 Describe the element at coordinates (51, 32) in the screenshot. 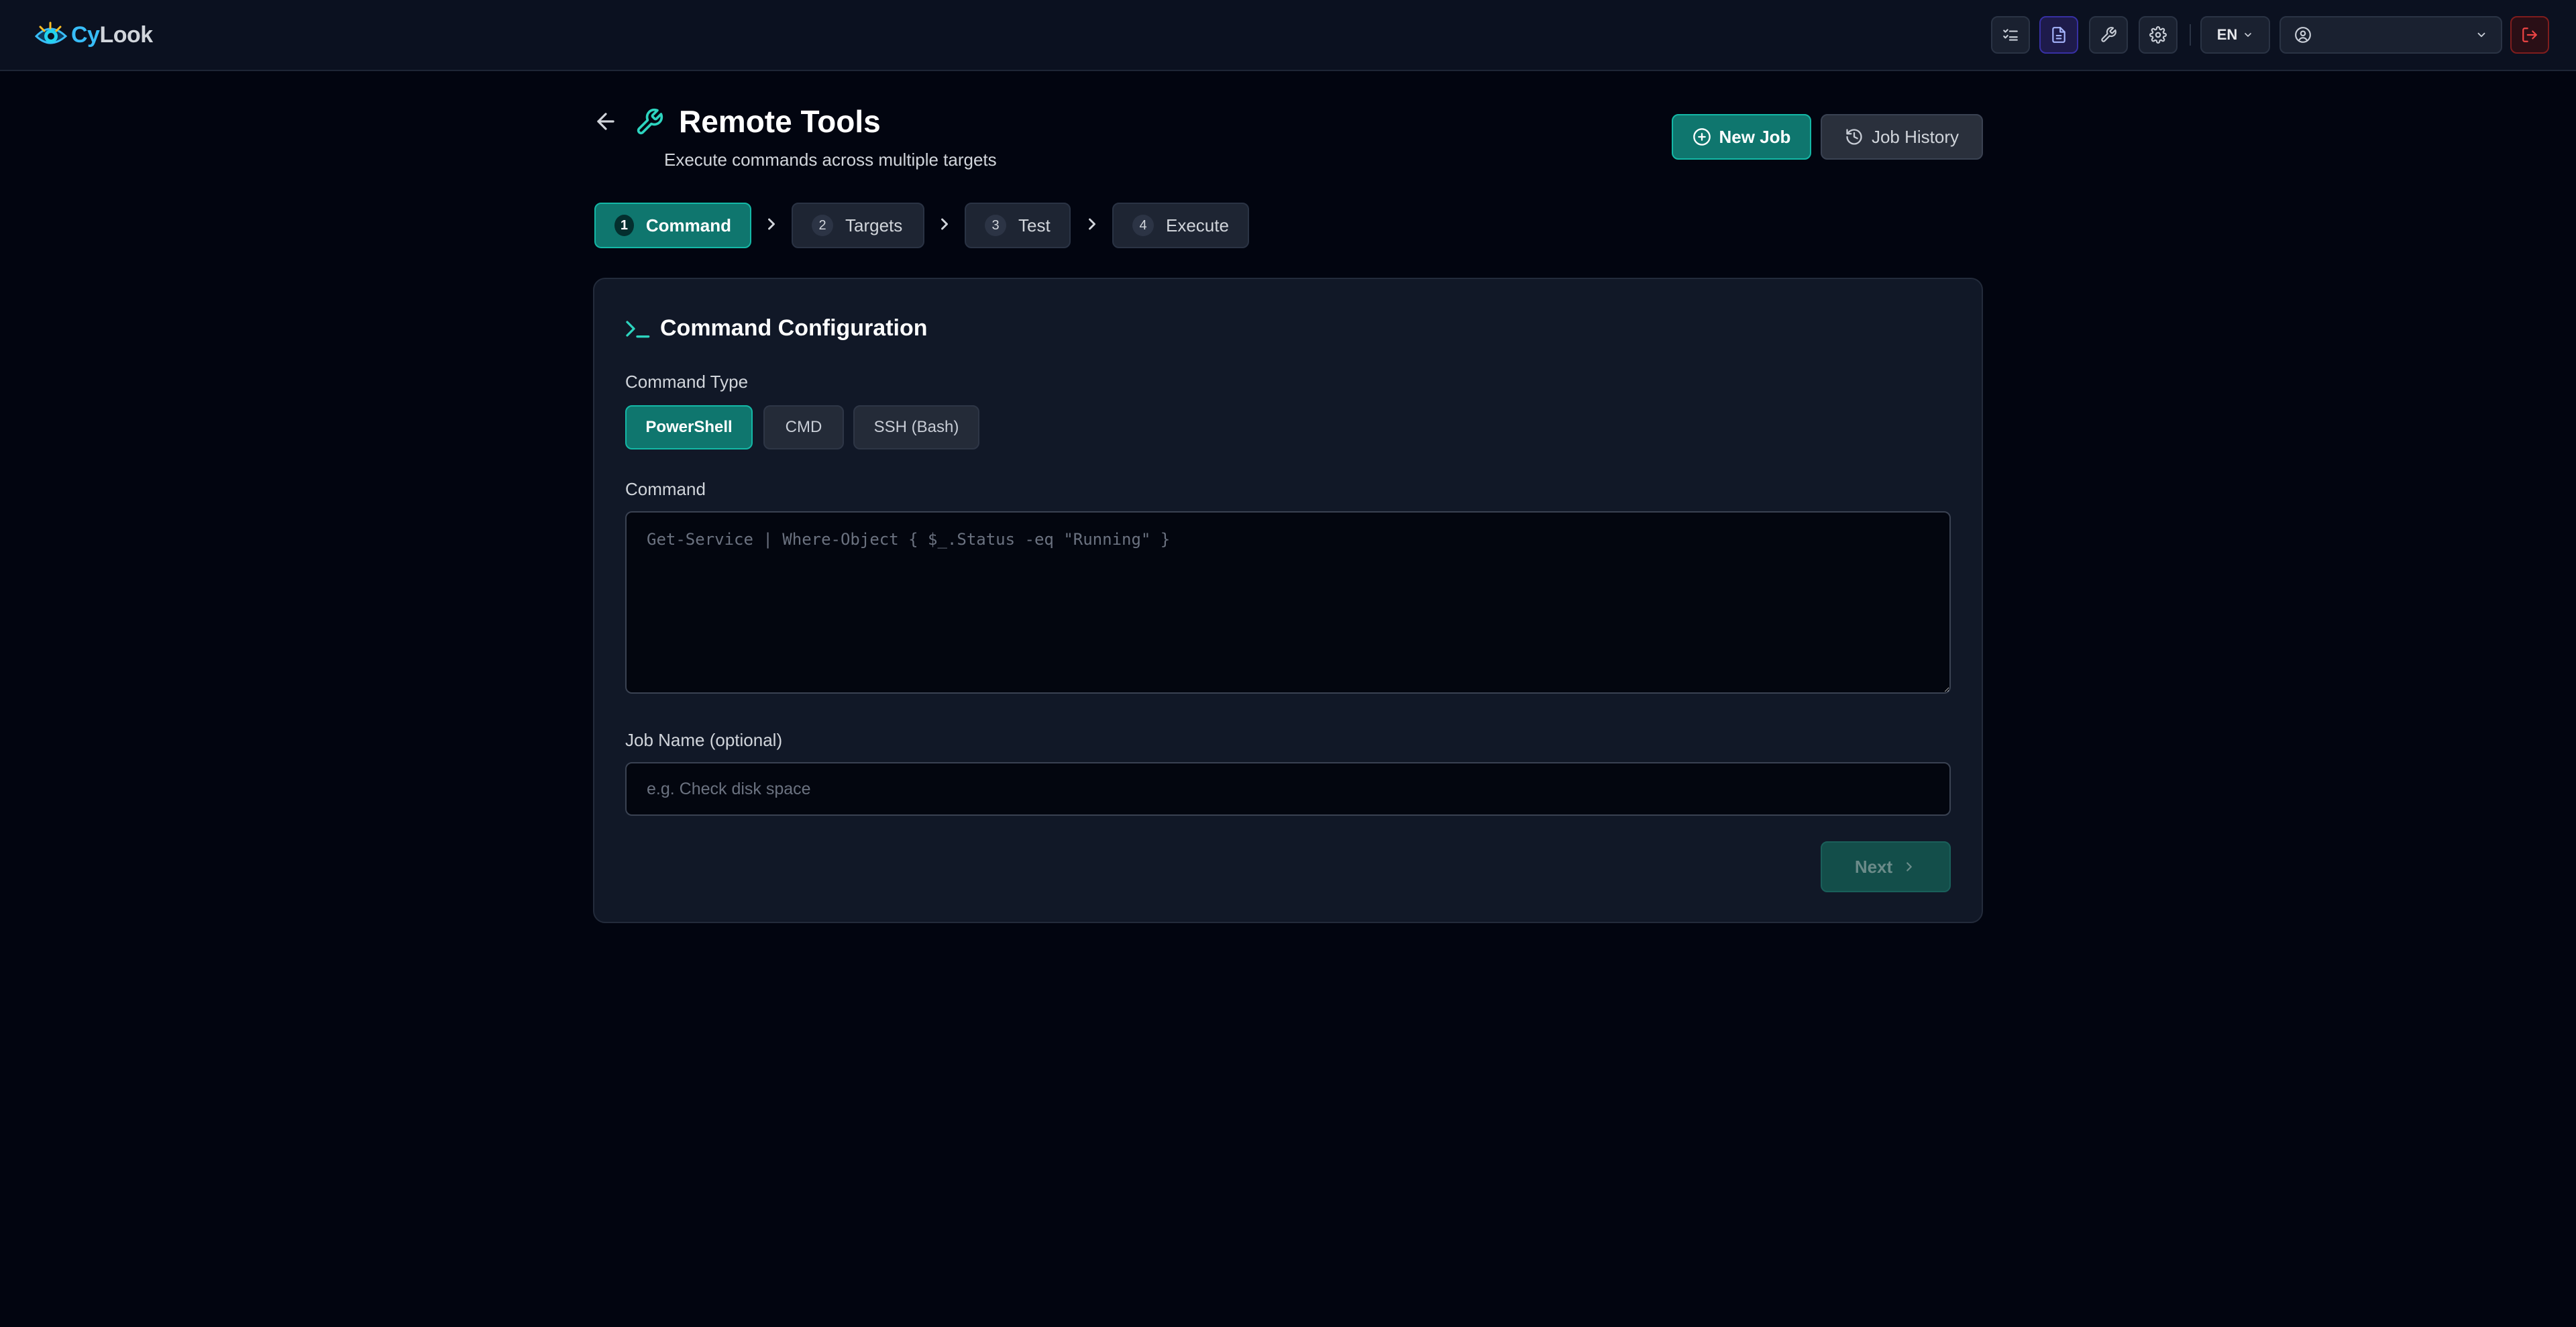

I see `eye-logo-icon` at that location.